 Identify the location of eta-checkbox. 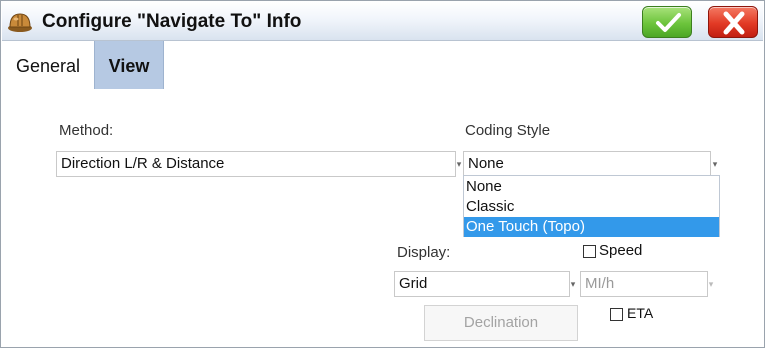
(616, 314).